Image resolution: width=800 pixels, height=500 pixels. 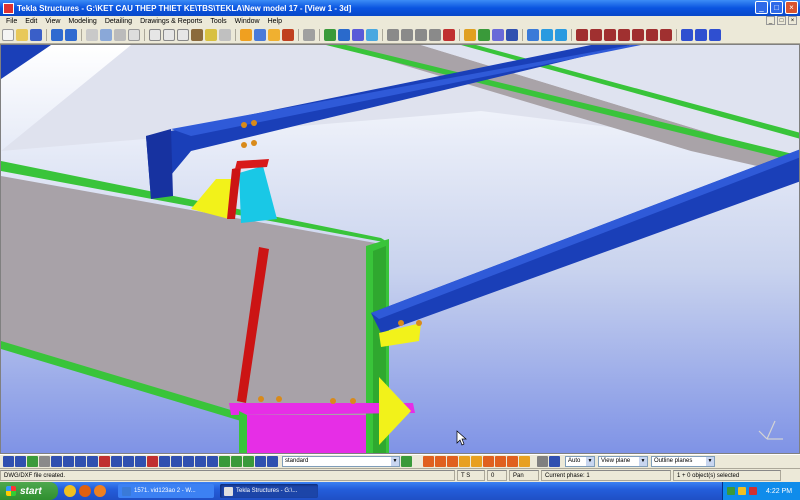 I want to click on select-views-icon, so click(x=80, y=461).